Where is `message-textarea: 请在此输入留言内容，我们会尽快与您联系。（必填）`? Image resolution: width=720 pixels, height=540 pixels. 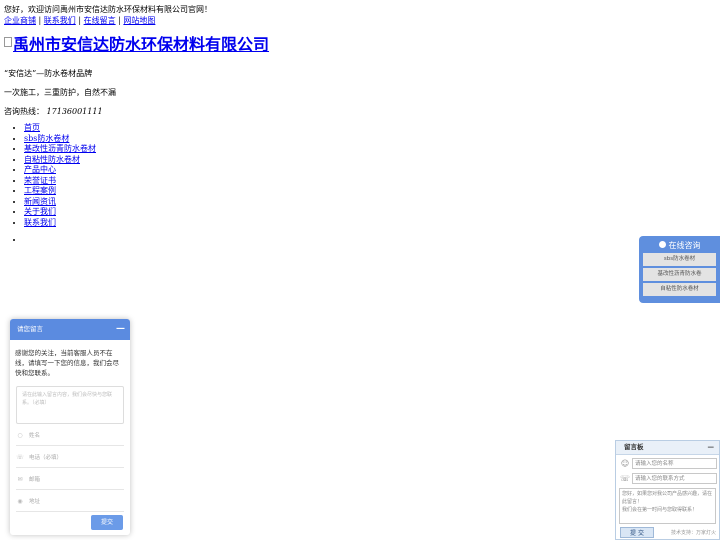 message-textarea: 请在此输入留言内容，我们会尽快与您联系。（必填） is located at coordinates (70, 405).